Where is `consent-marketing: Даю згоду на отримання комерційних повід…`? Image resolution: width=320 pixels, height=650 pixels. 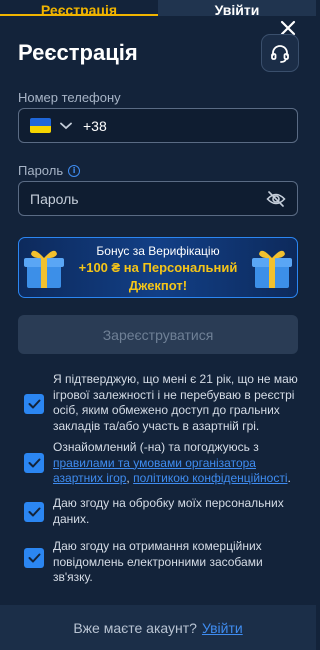
consent-marketing: Даю згоду на отримання комерційних повід… is located at coordinates (162, 562).